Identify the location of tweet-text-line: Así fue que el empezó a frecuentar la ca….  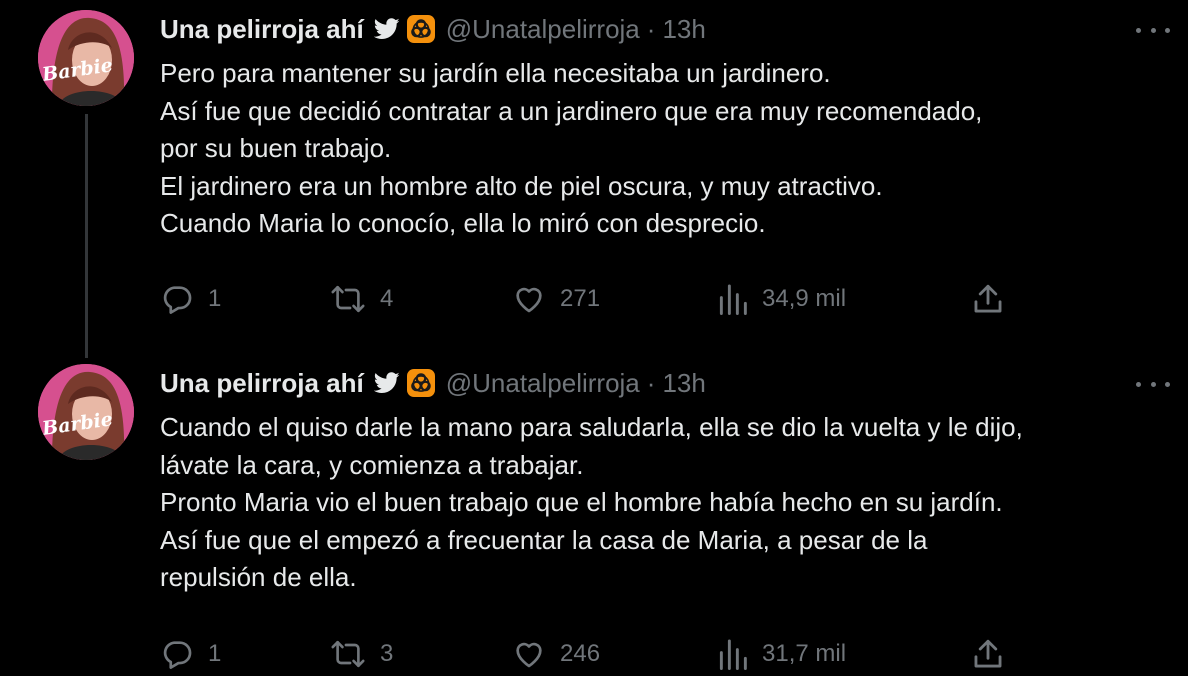
(544, 539).